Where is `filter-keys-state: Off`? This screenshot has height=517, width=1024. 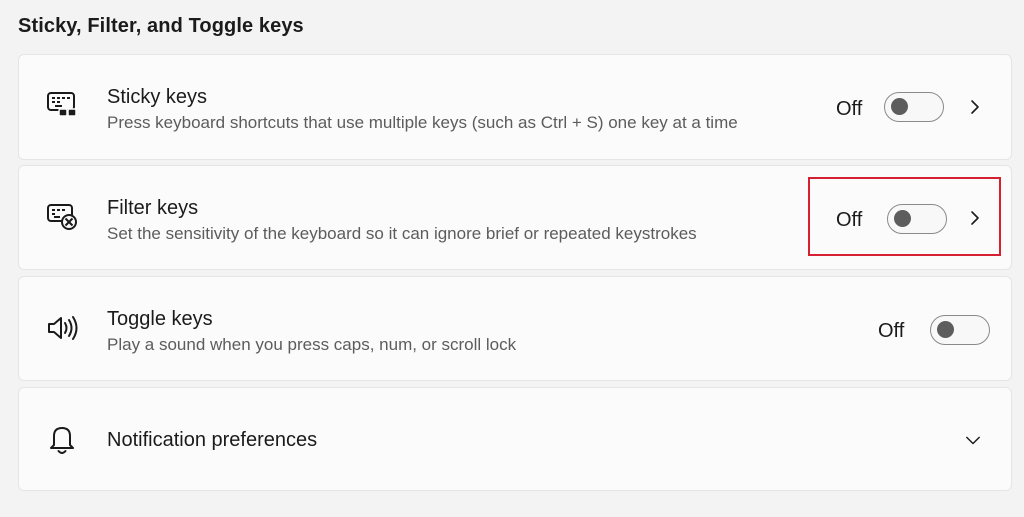
filter-keys-state: Off is located at coordinates (849, 220).